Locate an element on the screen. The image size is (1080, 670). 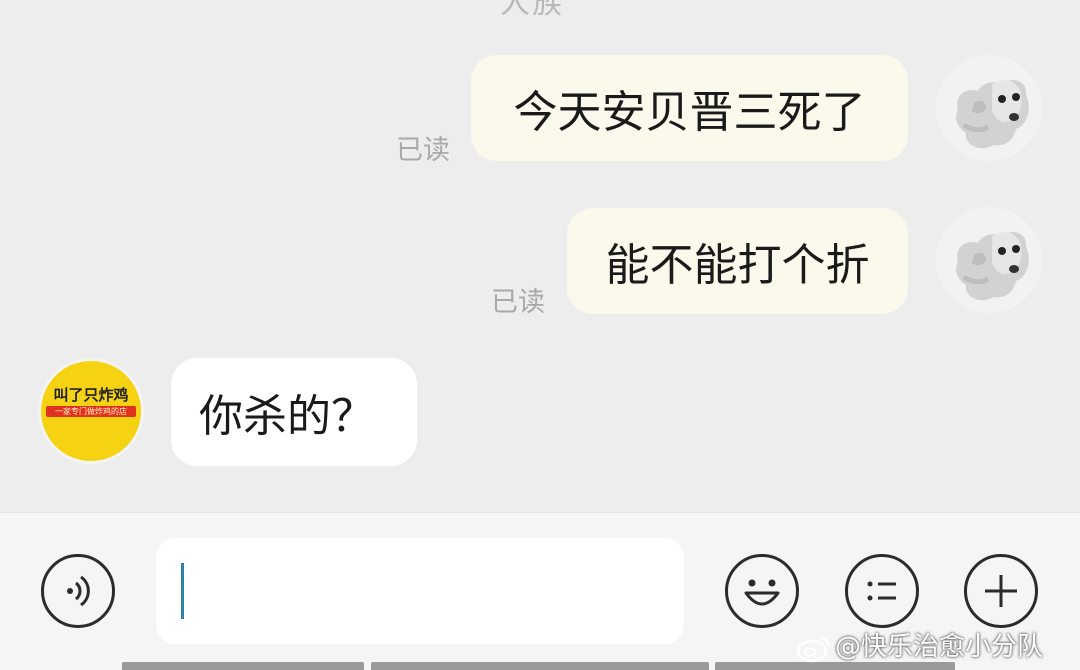
list-icon is located at coordinates (881, 591).